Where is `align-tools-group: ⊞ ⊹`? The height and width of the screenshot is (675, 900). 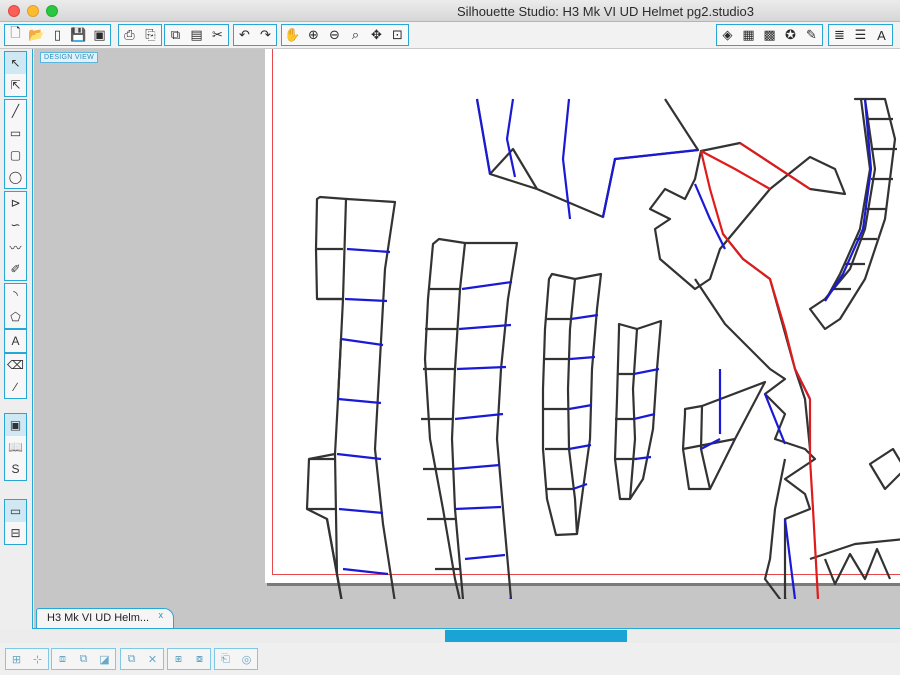
align-tools-group: ⊞ ⊹ is located at coordinates (27, 659).